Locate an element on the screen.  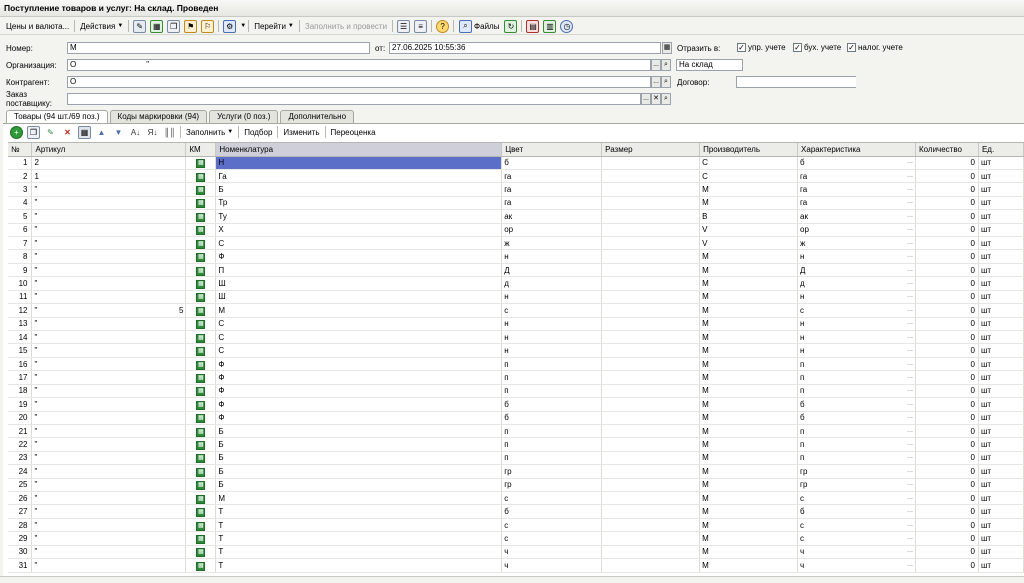
cell-nomenclature: Ш is located at coordinates (359, 283).